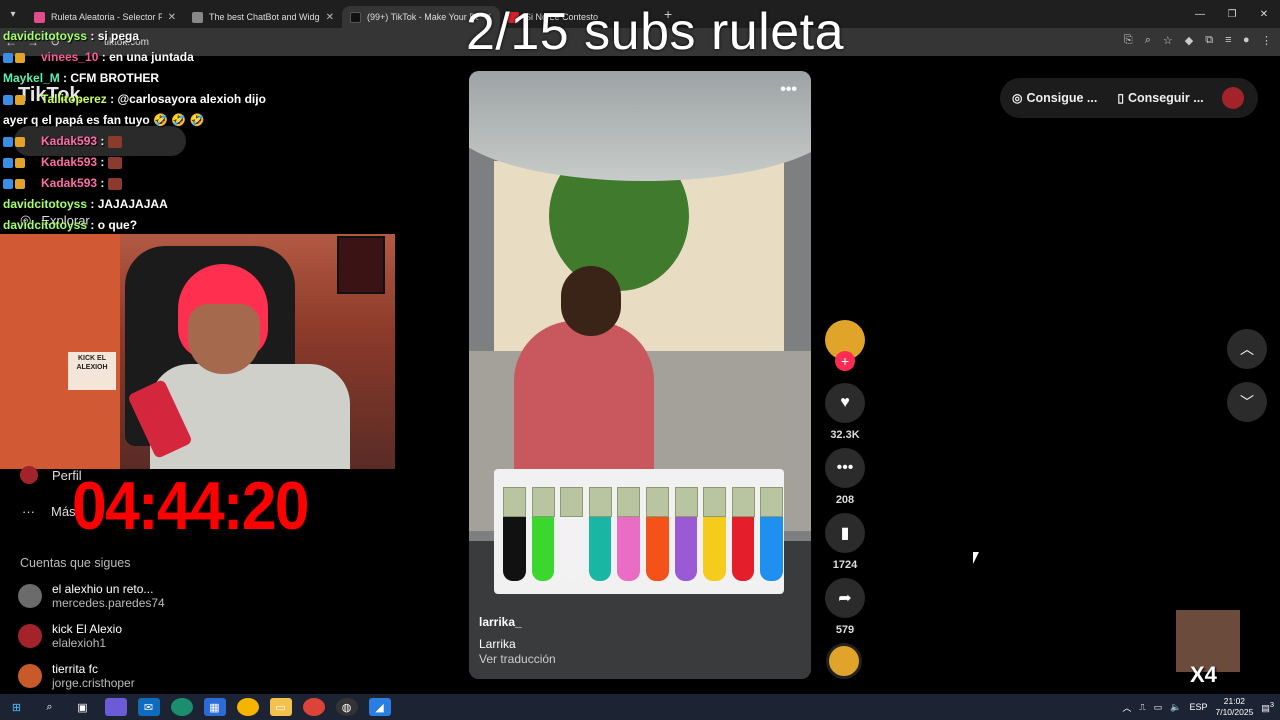 The height and width of the screenshot is (720, 1280). What do you see at coordinates (117, 225) in the screenshot?
I see `chat-text: o que?` at bounding box center [117, 225].